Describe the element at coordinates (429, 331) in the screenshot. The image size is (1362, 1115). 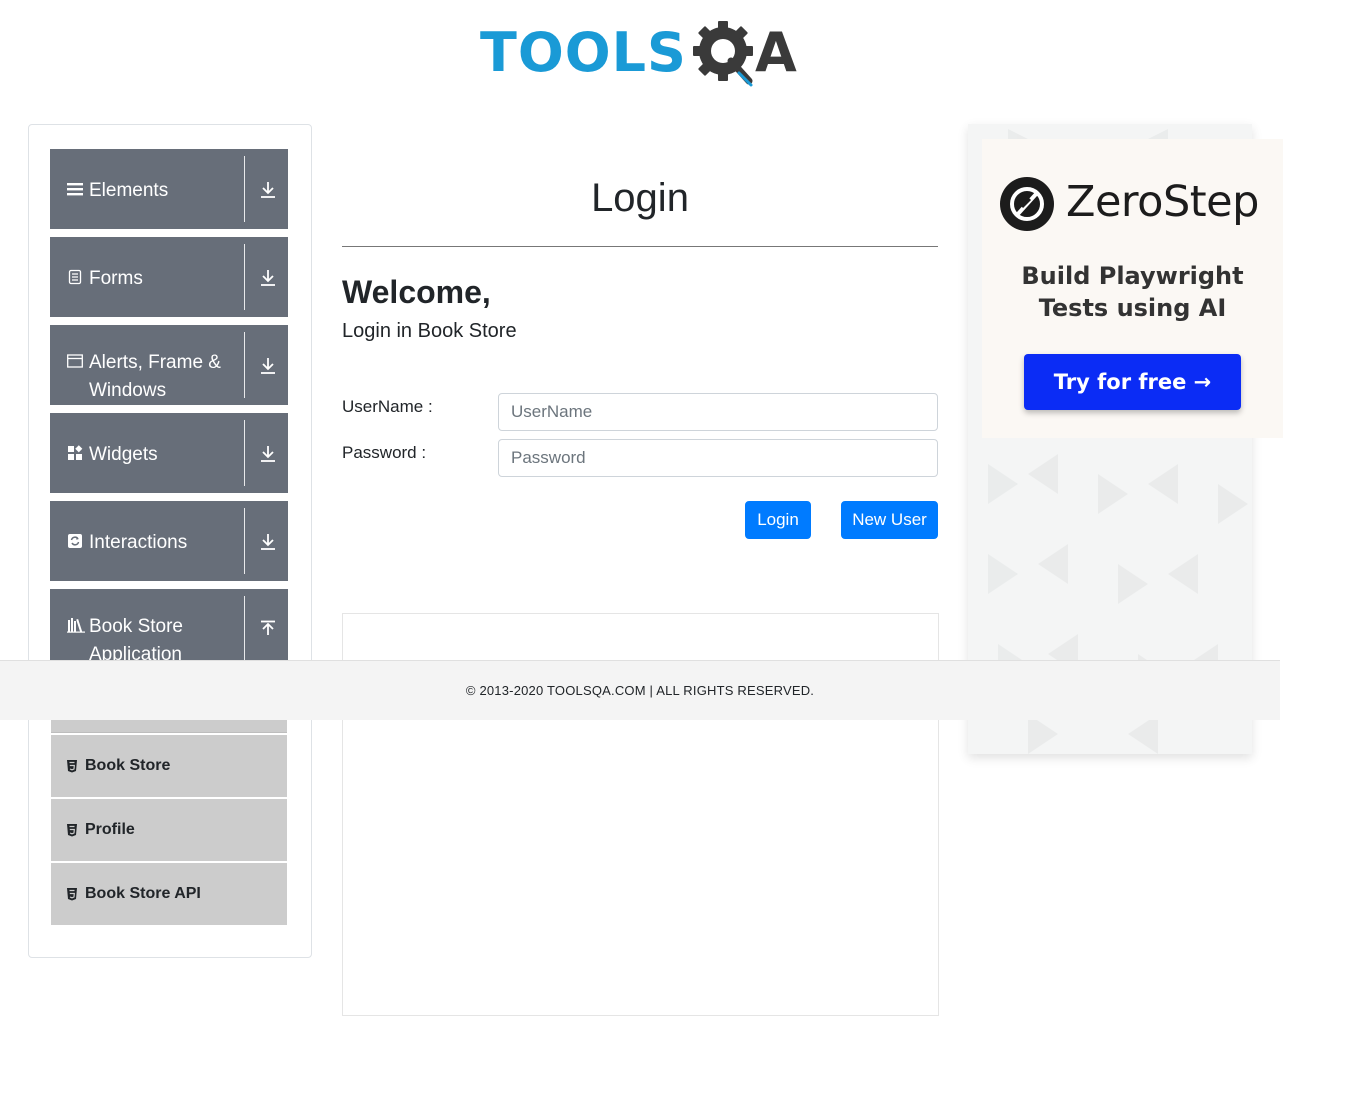
I see `login-subtitle: Login in Book Store` at that location.